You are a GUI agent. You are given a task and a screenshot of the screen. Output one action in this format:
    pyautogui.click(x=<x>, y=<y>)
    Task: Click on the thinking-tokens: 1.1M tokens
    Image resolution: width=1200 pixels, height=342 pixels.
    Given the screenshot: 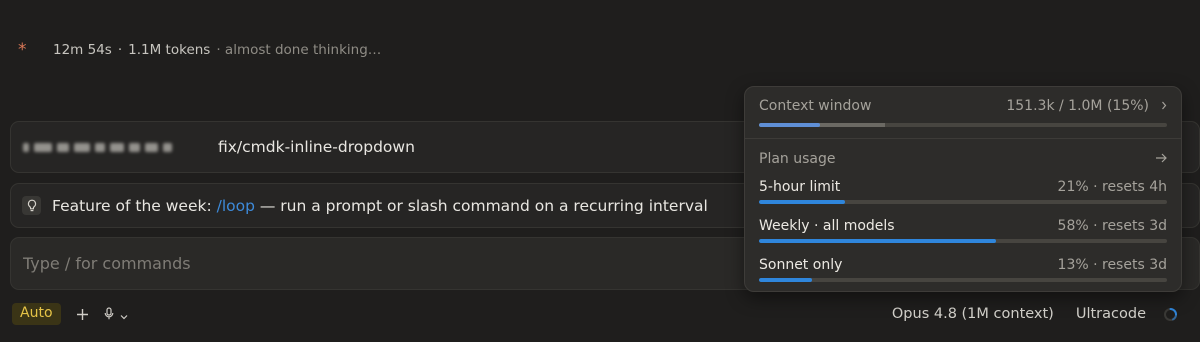 What is the action you would take?
    pyautogui.click(x=169, y=50)
    